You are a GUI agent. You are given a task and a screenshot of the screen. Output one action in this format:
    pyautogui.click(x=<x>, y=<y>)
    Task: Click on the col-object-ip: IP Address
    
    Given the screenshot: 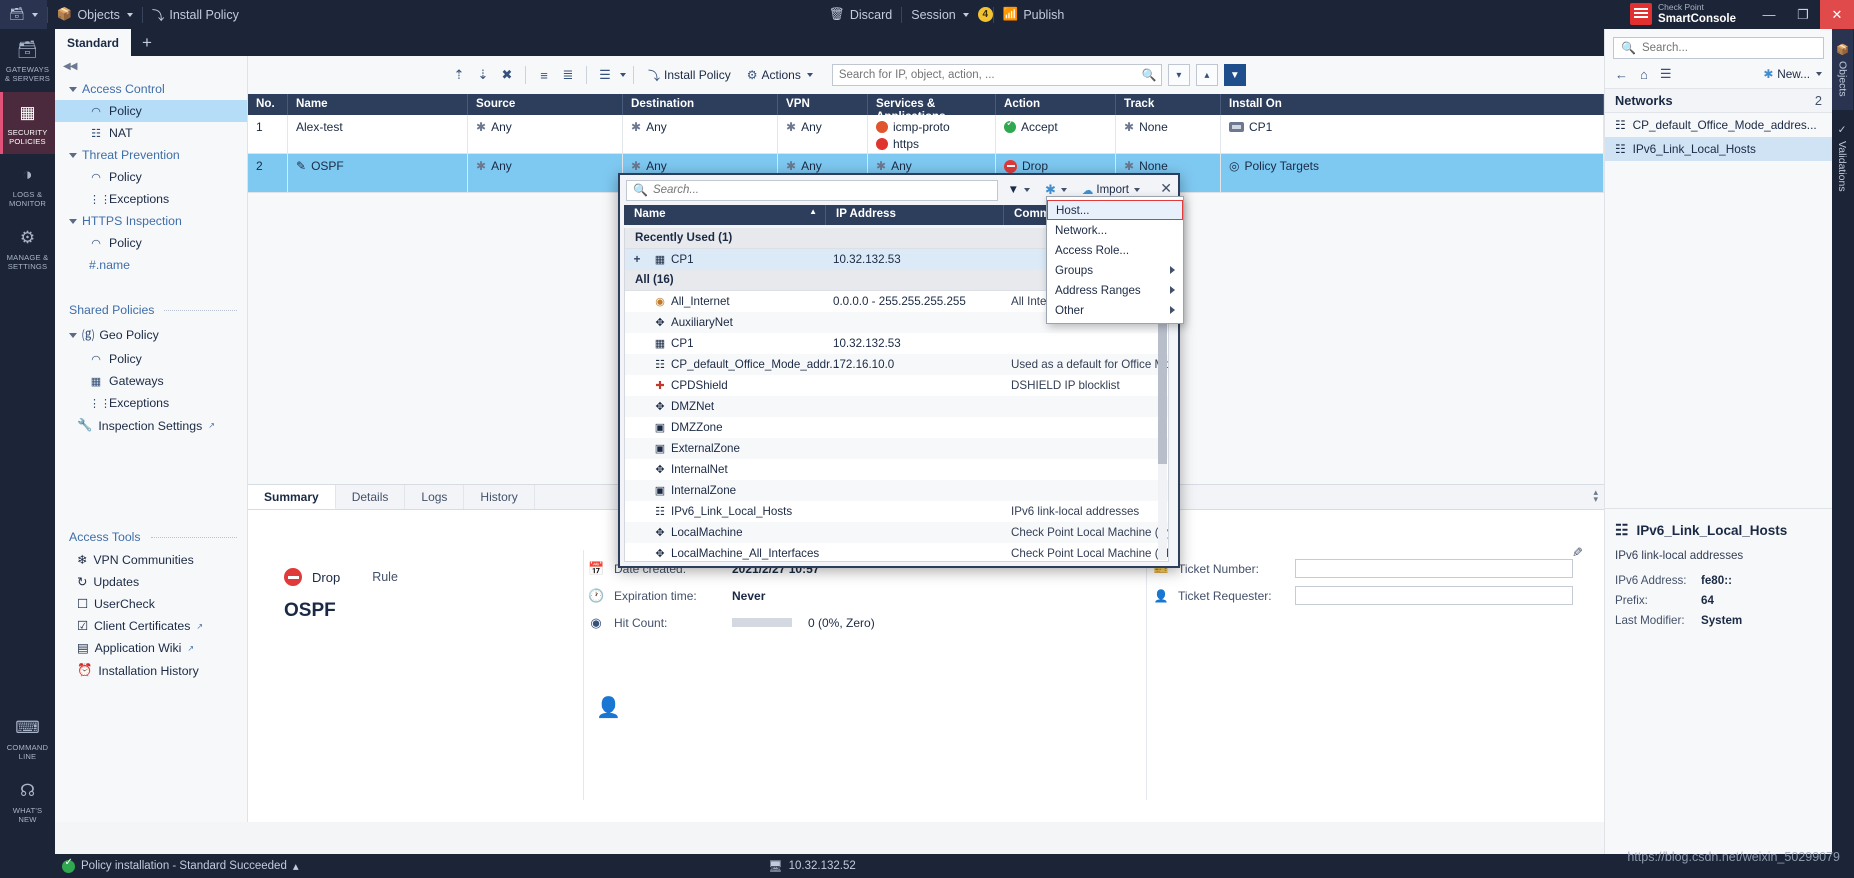 What is the action you would take?
    pyautogui.click(x=915, y=215)
    